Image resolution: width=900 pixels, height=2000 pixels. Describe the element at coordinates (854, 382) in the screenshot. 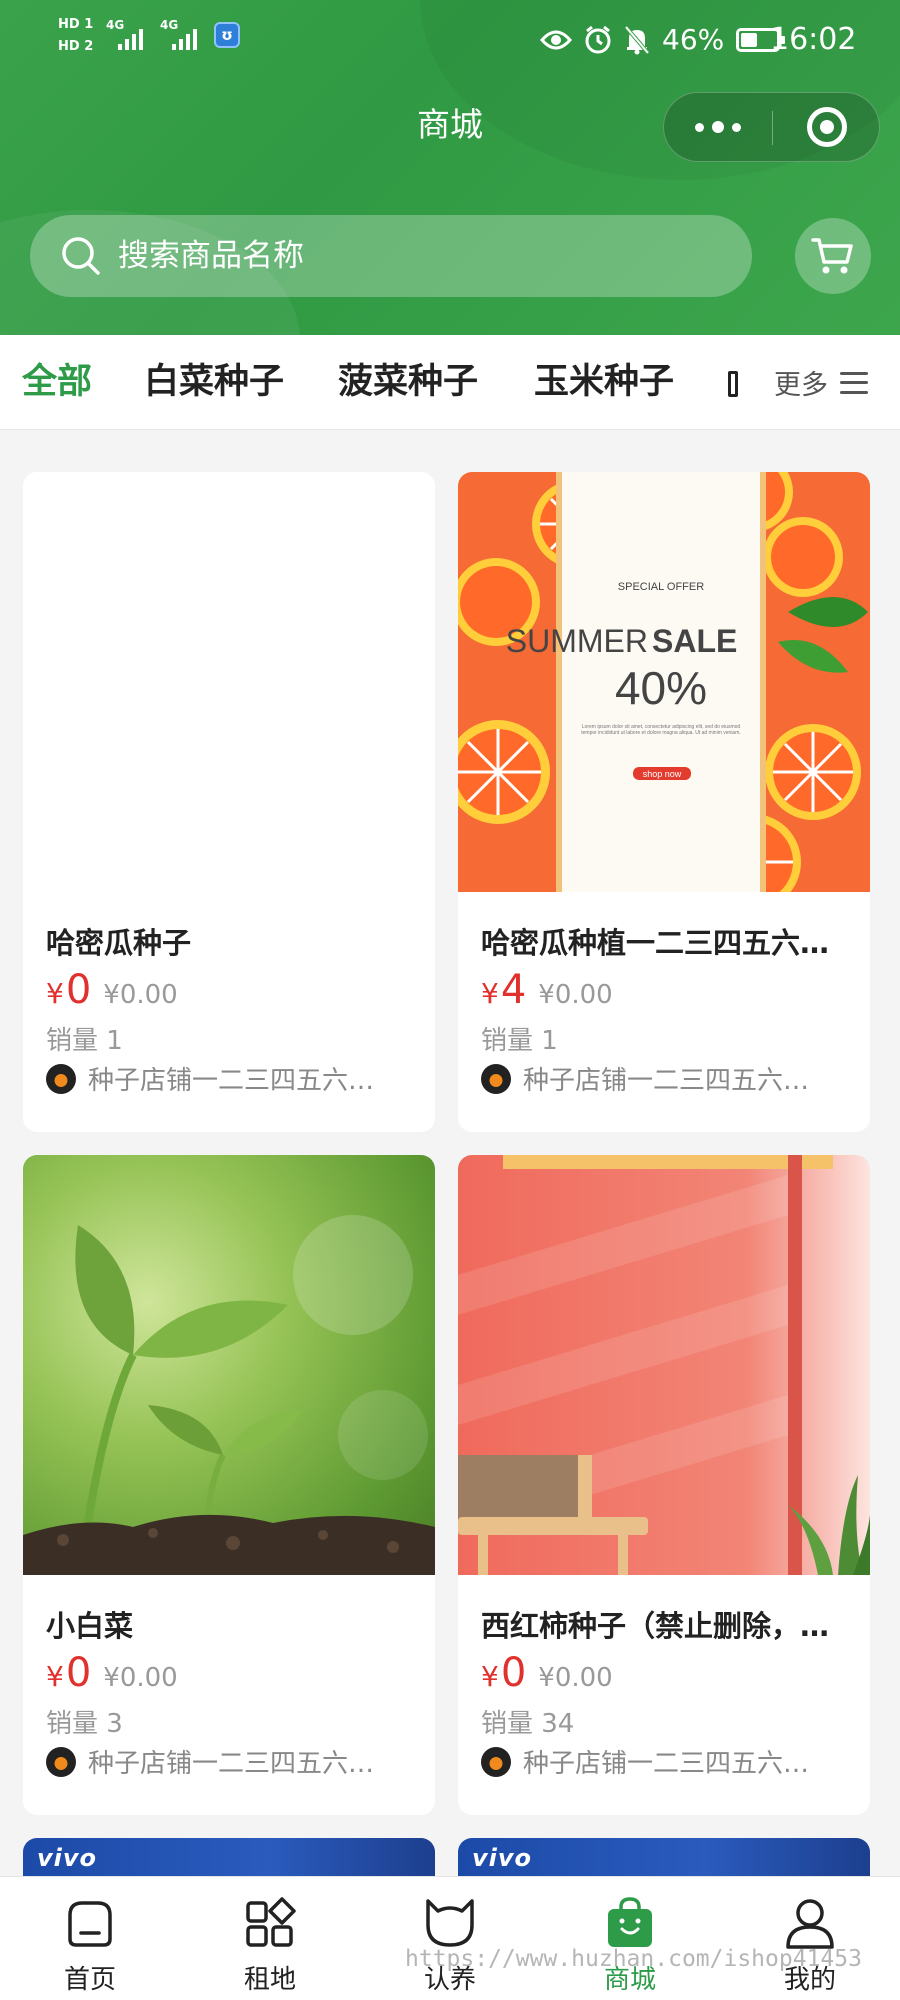

I see `menu-icon` at that location.